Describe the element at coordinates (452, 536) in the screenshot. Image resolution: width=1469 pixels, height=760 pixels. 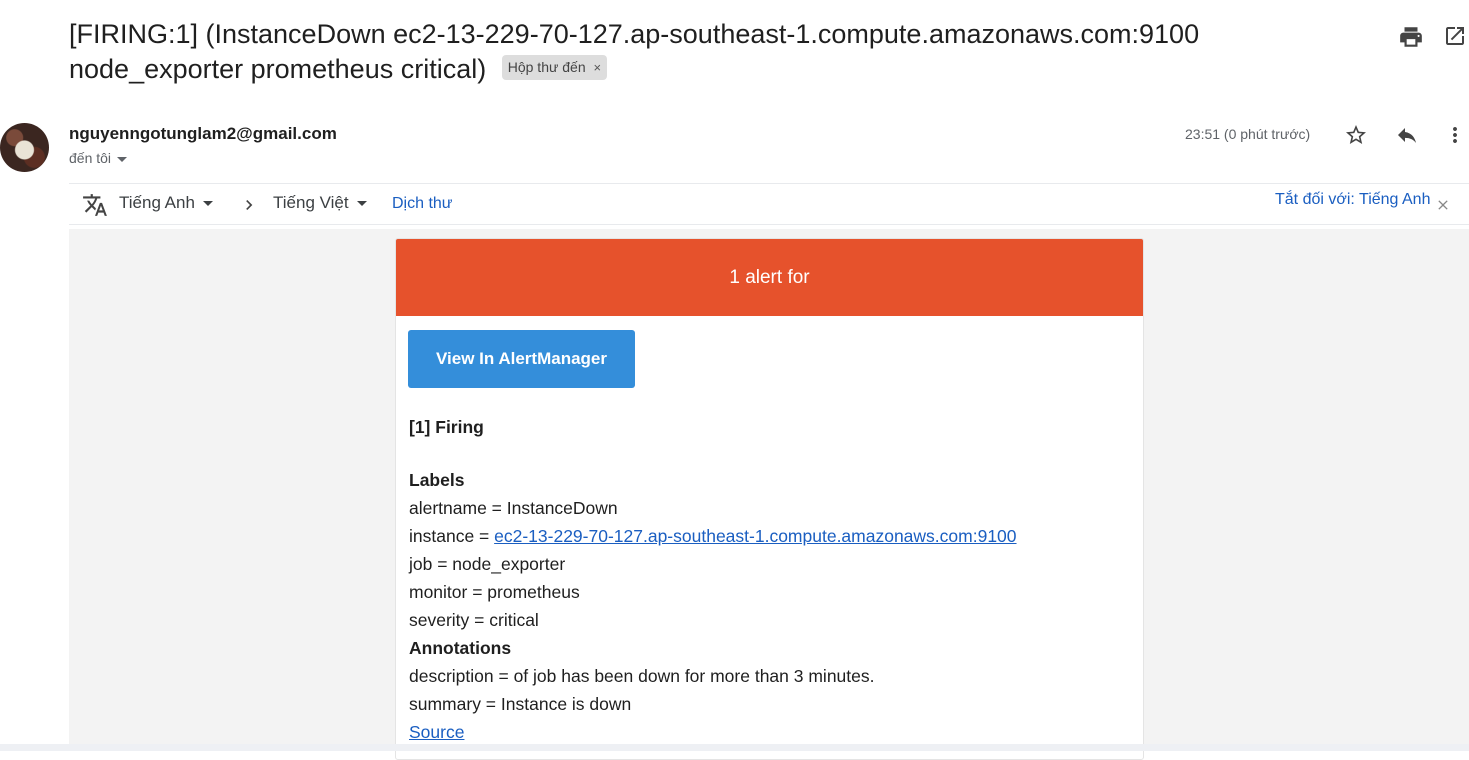
I see `label-instance-prefix: instance =` at that location.